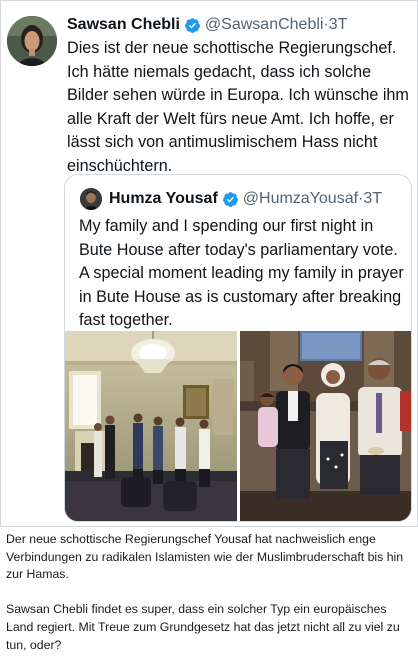 The image size is (418, 669). Describe the element at coordinates (300, 199) in the screenshot. I see `quoted-author-handle: @HumzaYousaf` at that location.